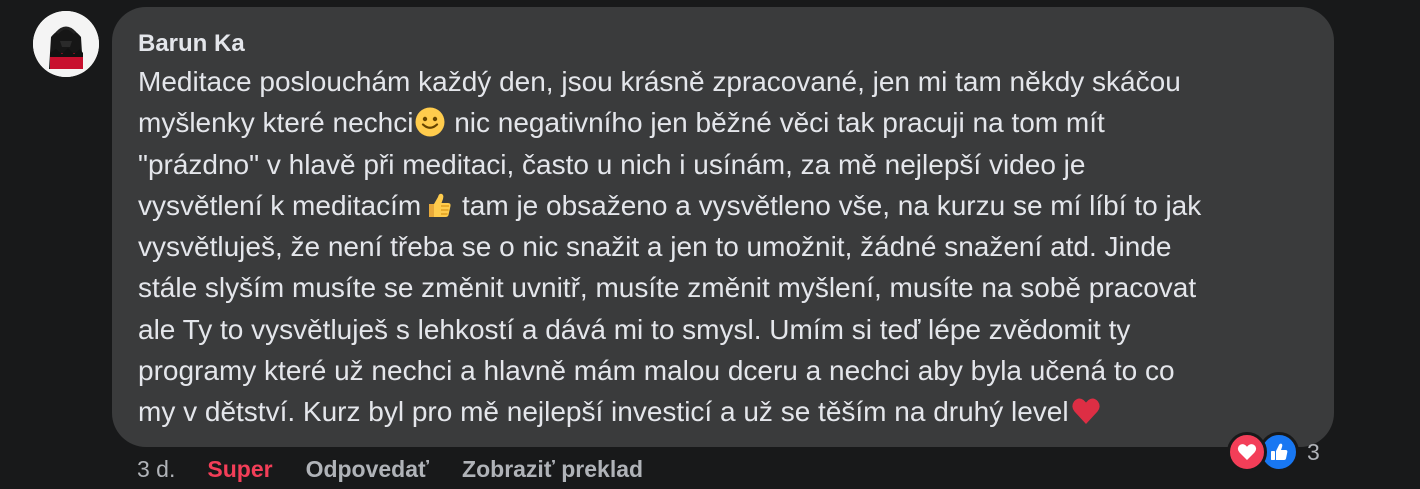 The width and height of the screenshot is (1420, 489). I want to click on comment-line-part: vysvětlení k meditacím, so click(280, 205).